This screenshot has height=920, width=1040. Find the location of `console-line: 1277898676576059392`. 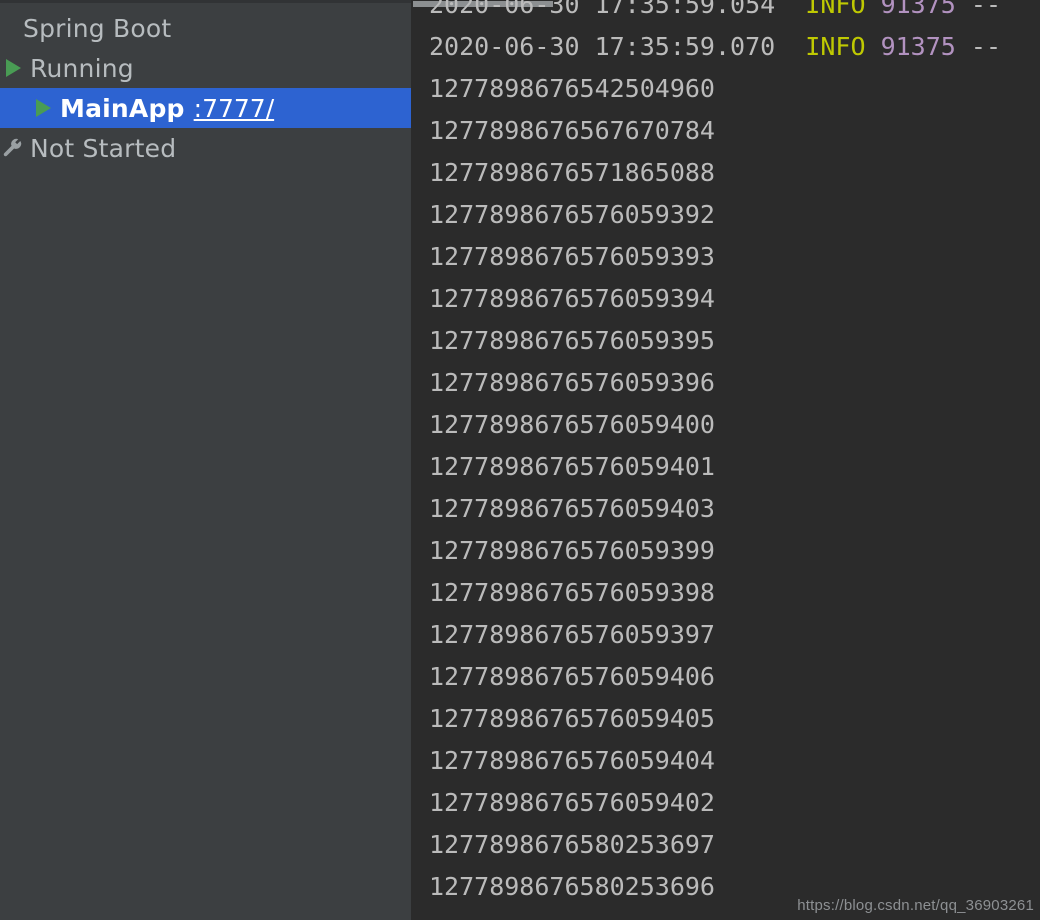

console-line: 1277898676576059392 is located at coordinates (734, 215).